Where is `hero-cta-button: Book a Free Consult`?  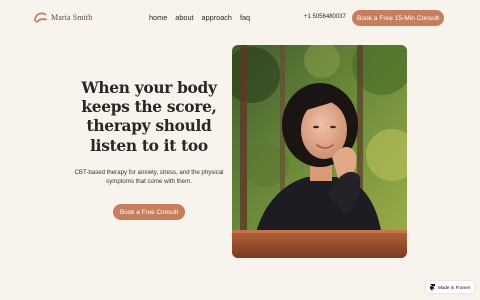 hero-cta-button: Book a Free Consult is located at coordinates (149, 212).